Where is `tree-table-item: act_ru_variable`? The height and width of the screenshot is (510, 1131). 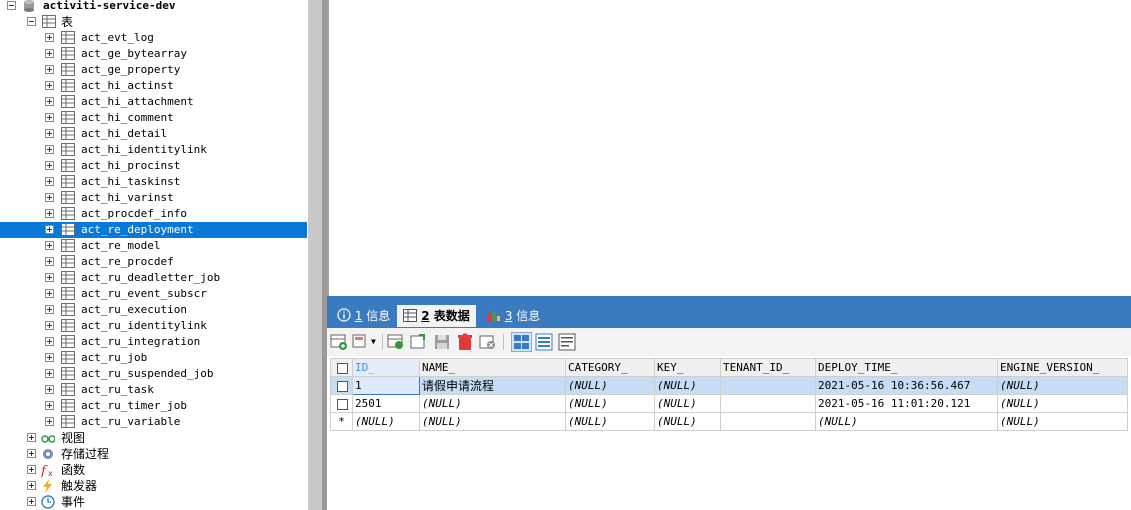 tree-table-item: act_ru_variable is located at coordinates (153, 422).